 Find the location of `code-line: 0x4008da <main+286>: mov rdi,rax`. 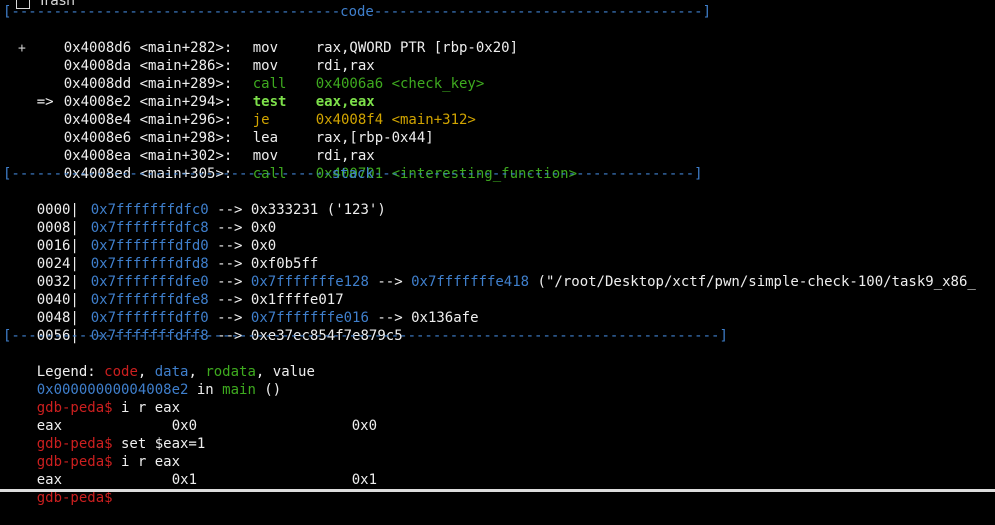

code-line: 0x4008da <main+286>: mov rdi,rax is located at coordinates (219, 66).